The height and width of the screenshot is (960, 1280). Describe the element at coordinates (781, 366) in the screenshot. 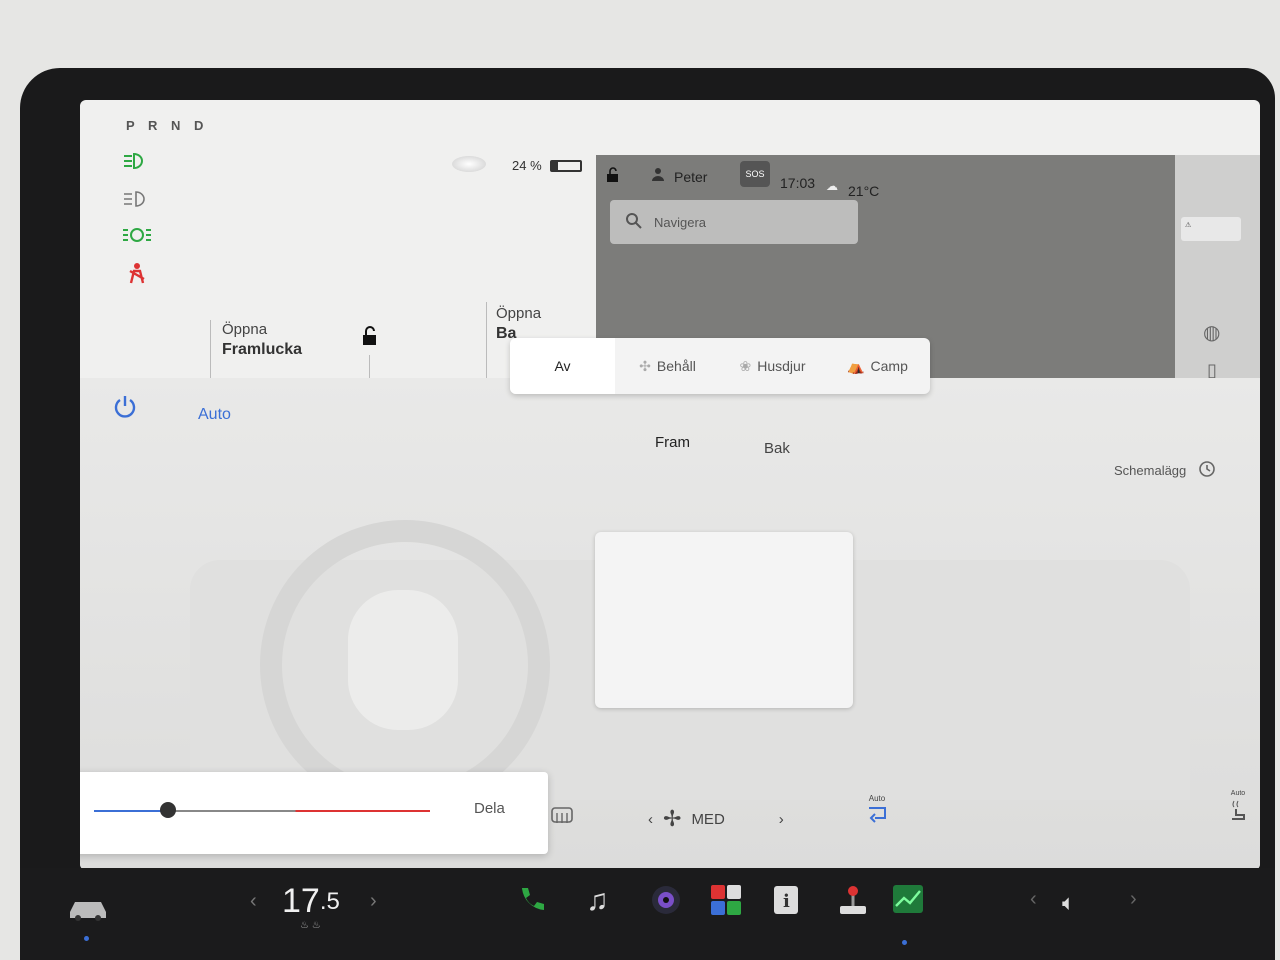

I see `mode-dog-label: Husdjur` at that location.